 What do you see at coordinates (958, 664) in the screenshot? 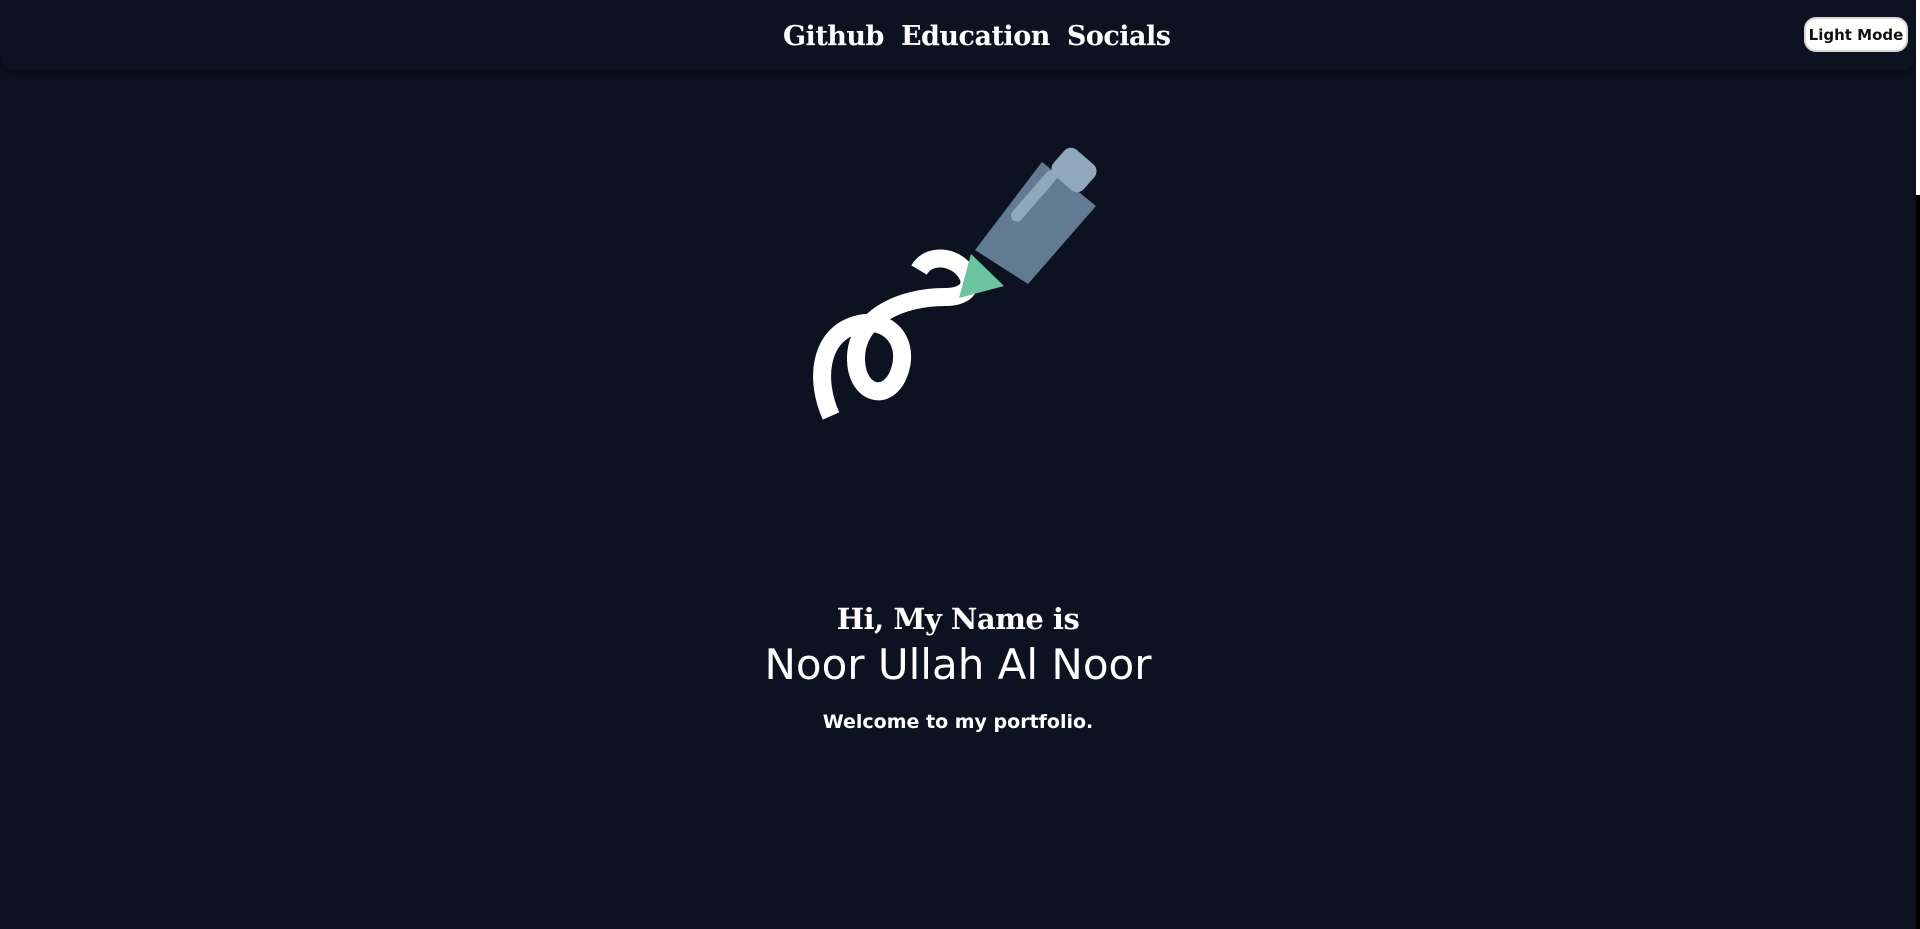
I see `hero-name: Noor Ullah Al Noor` at bounding box center [958, 664].